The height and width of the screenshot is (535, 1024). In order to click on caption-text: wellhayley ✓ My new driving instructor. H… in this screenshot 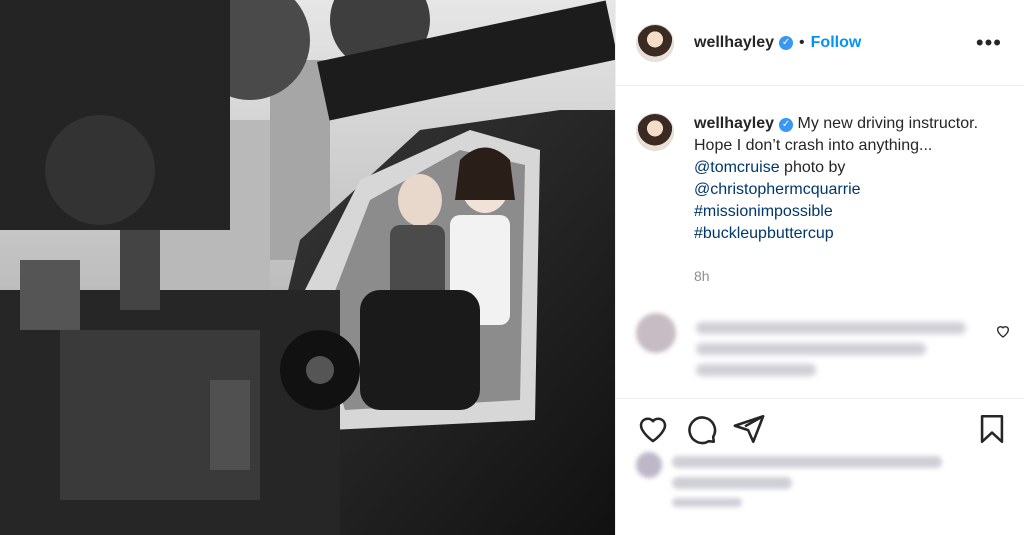, I will do `click(844, 200)`.